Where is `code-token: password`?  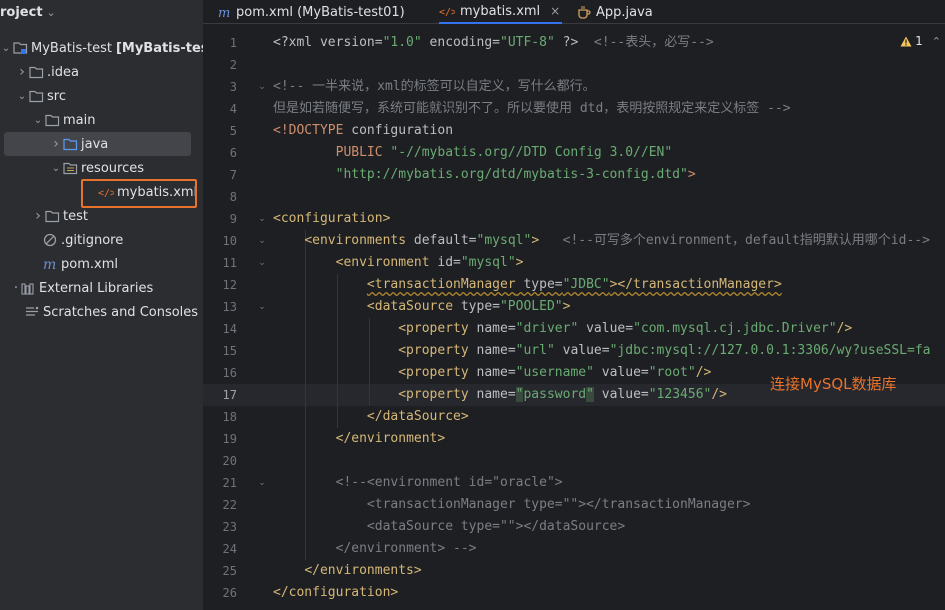
code-token: password is located at coordinates (555, 394).